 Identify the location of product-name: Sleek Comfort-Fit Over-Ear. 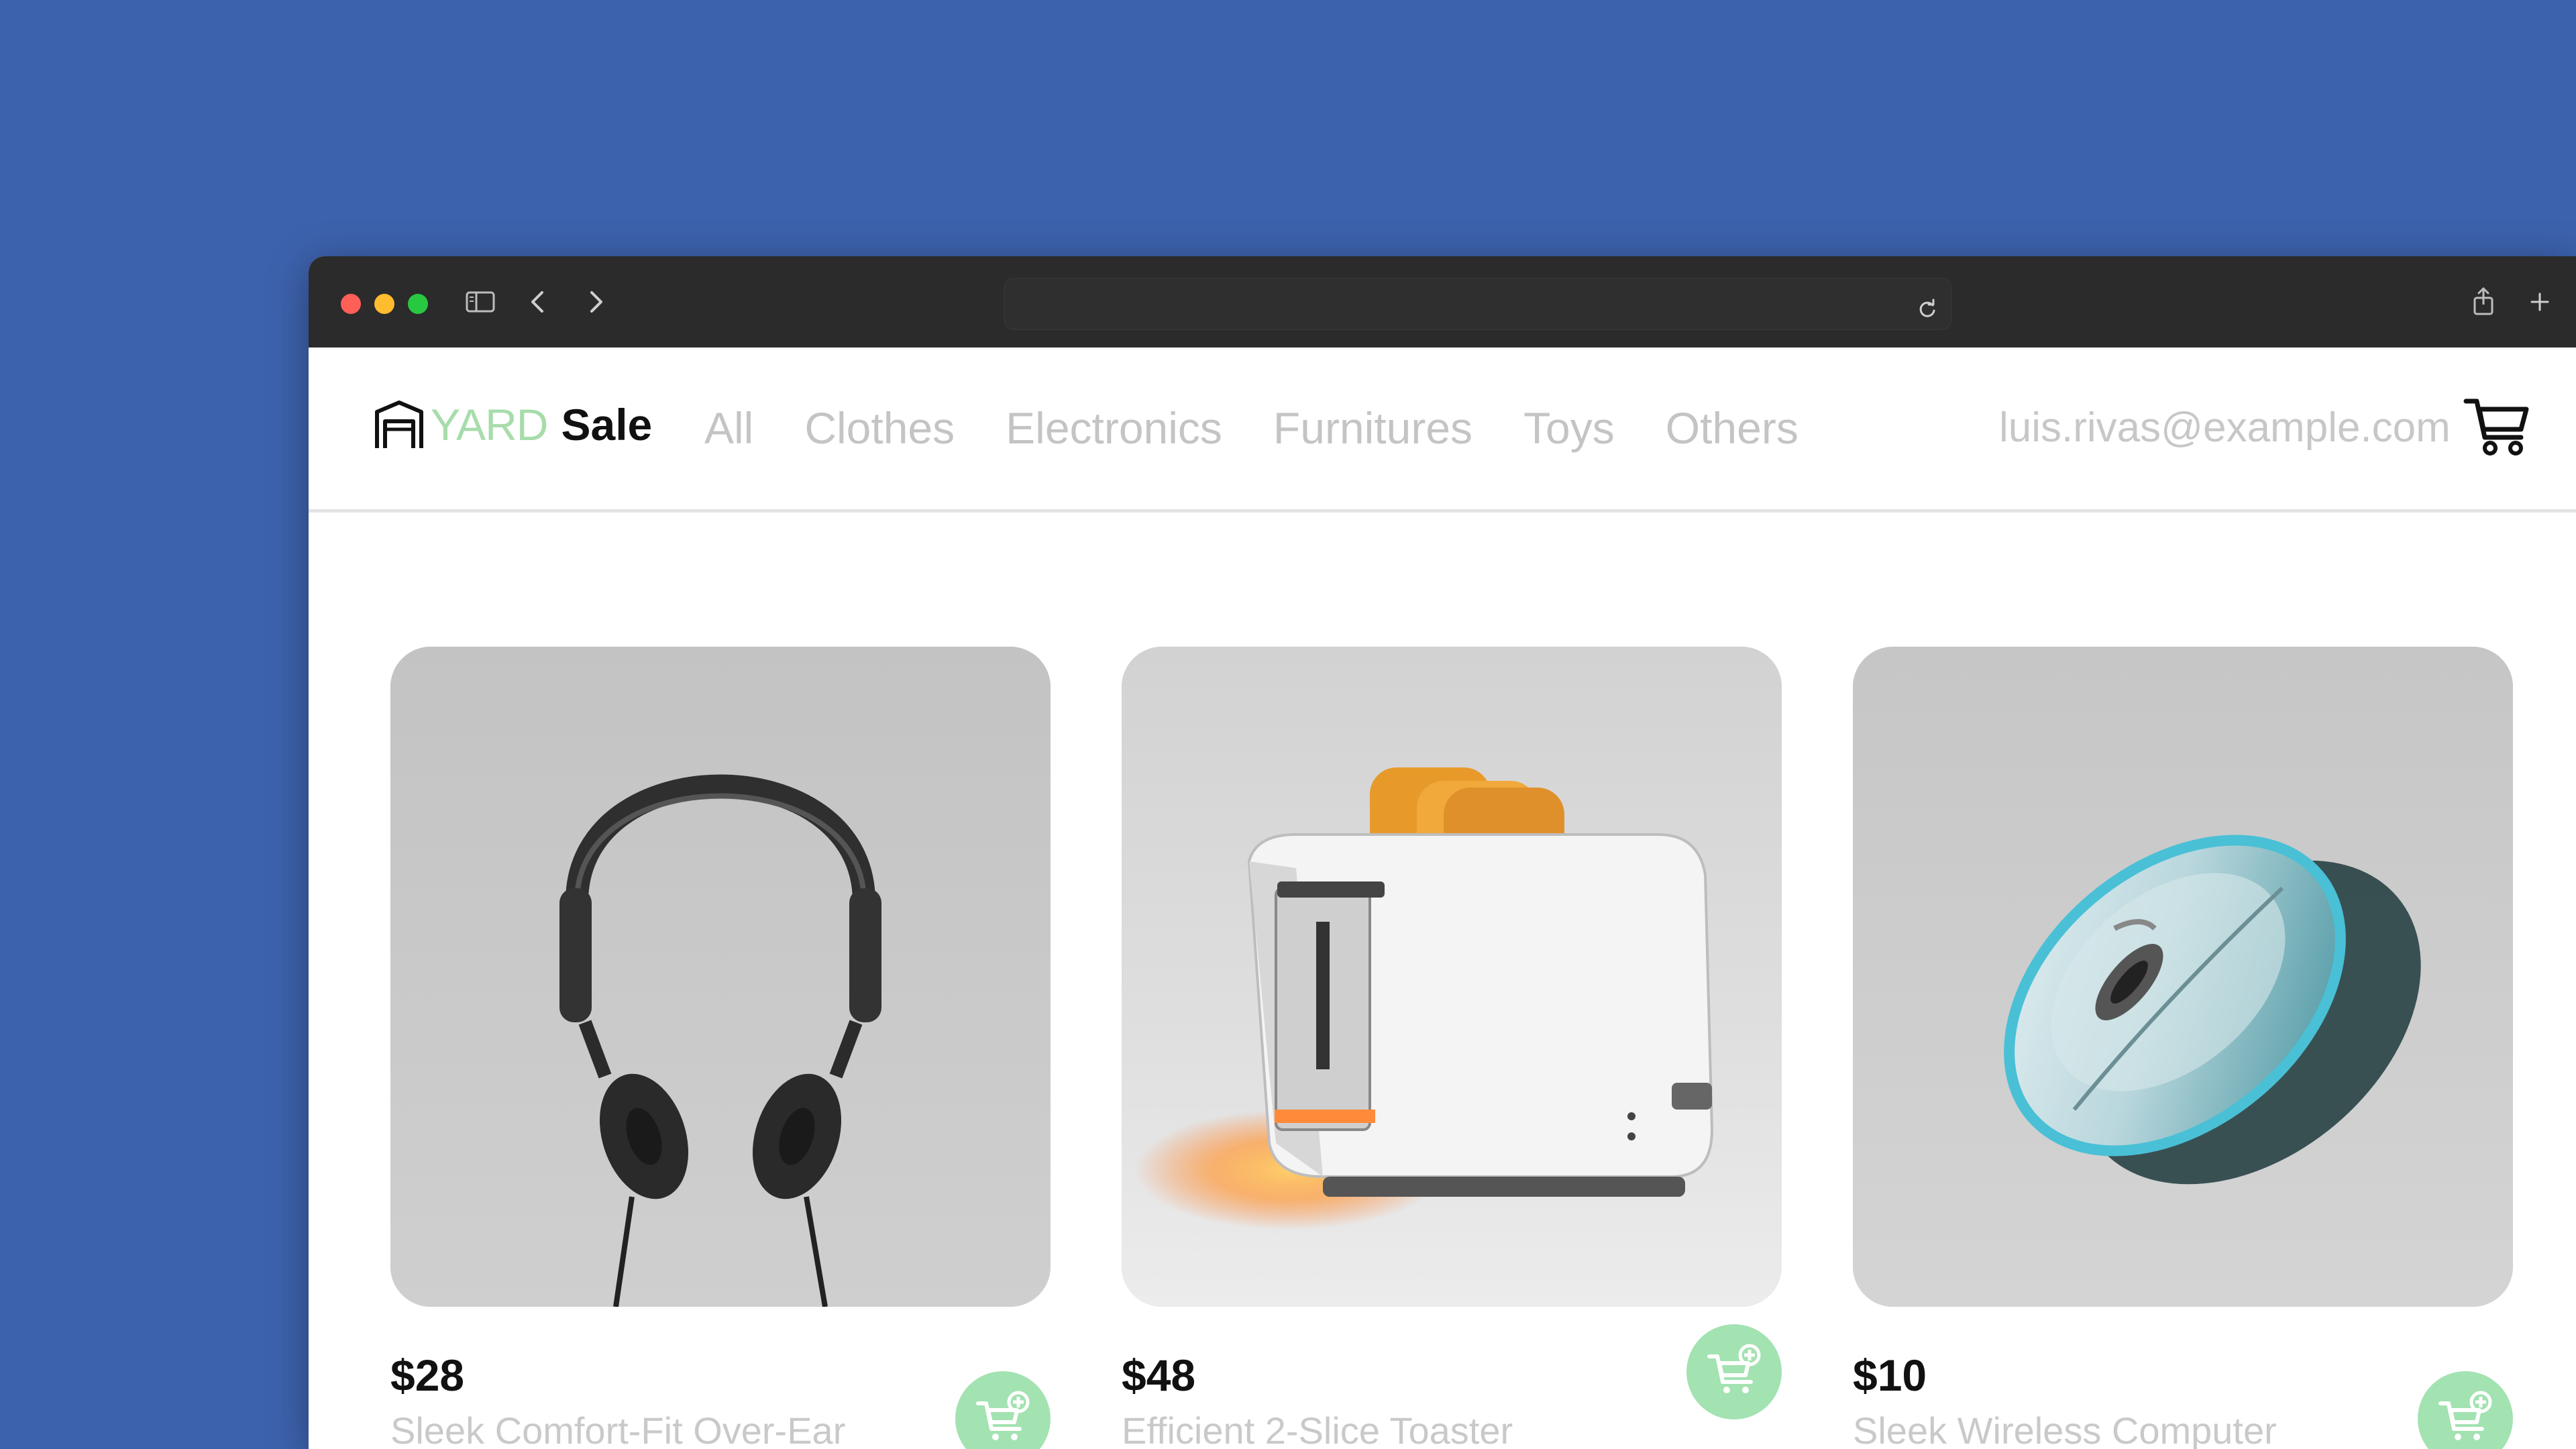
(617, 1429).